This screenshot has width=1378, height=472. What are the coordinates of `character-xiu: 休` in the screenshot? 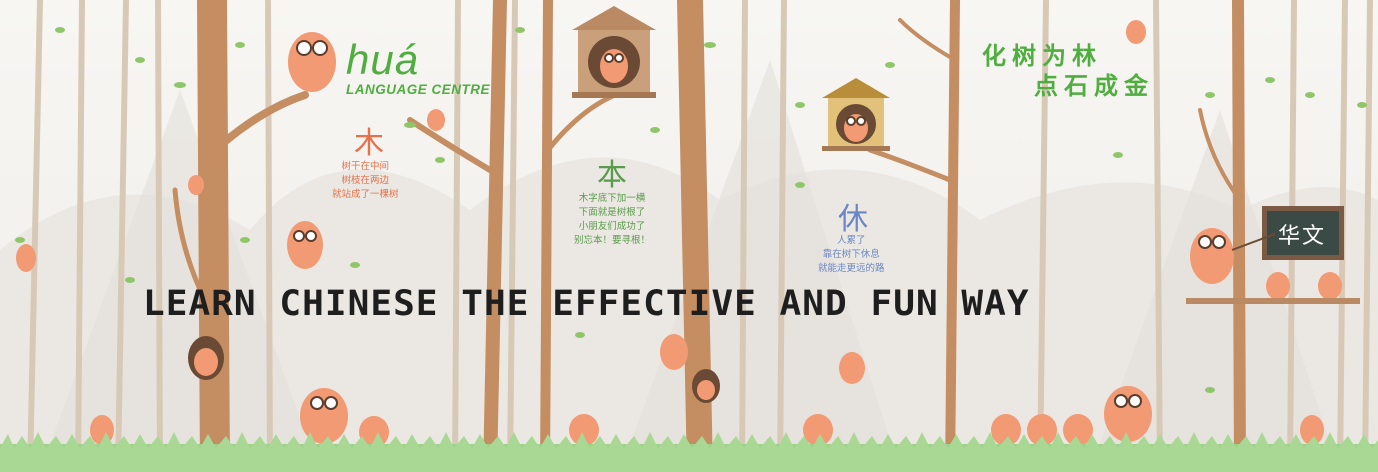 It's located at (853, 219).